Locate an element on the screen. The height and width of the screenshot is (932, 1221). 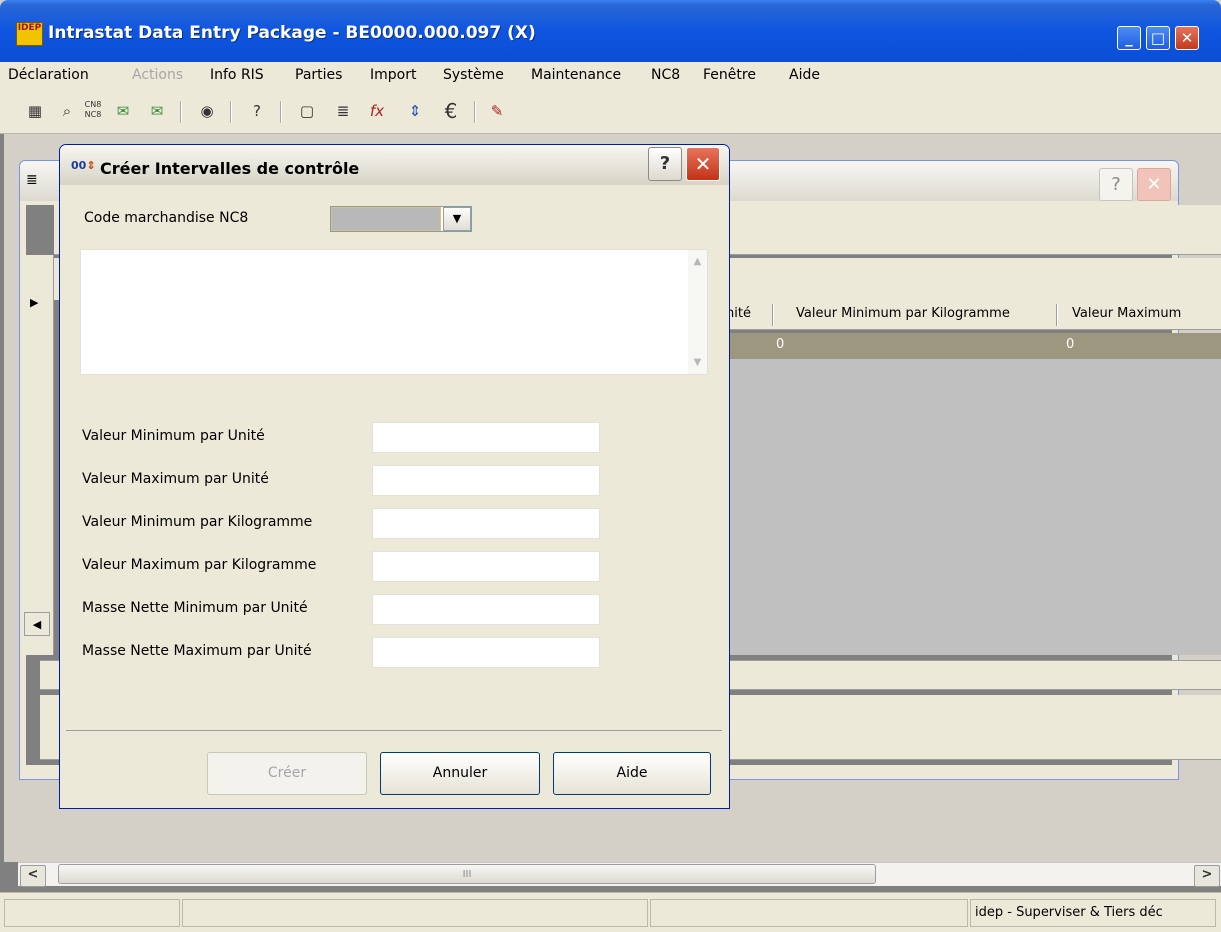
column-header-max: Valeur Maximum is located at coordinates (1126, 313).